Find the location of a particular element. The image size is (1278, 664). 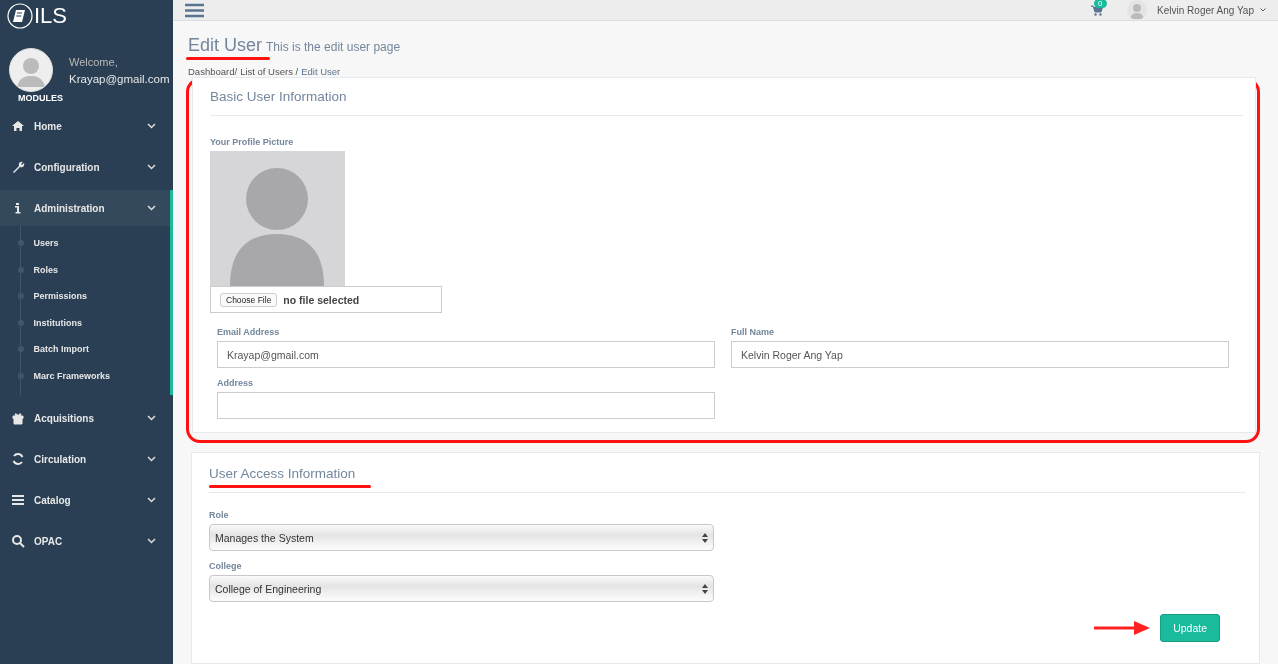

page-title: Edit User is located at coordinates (225, 45).